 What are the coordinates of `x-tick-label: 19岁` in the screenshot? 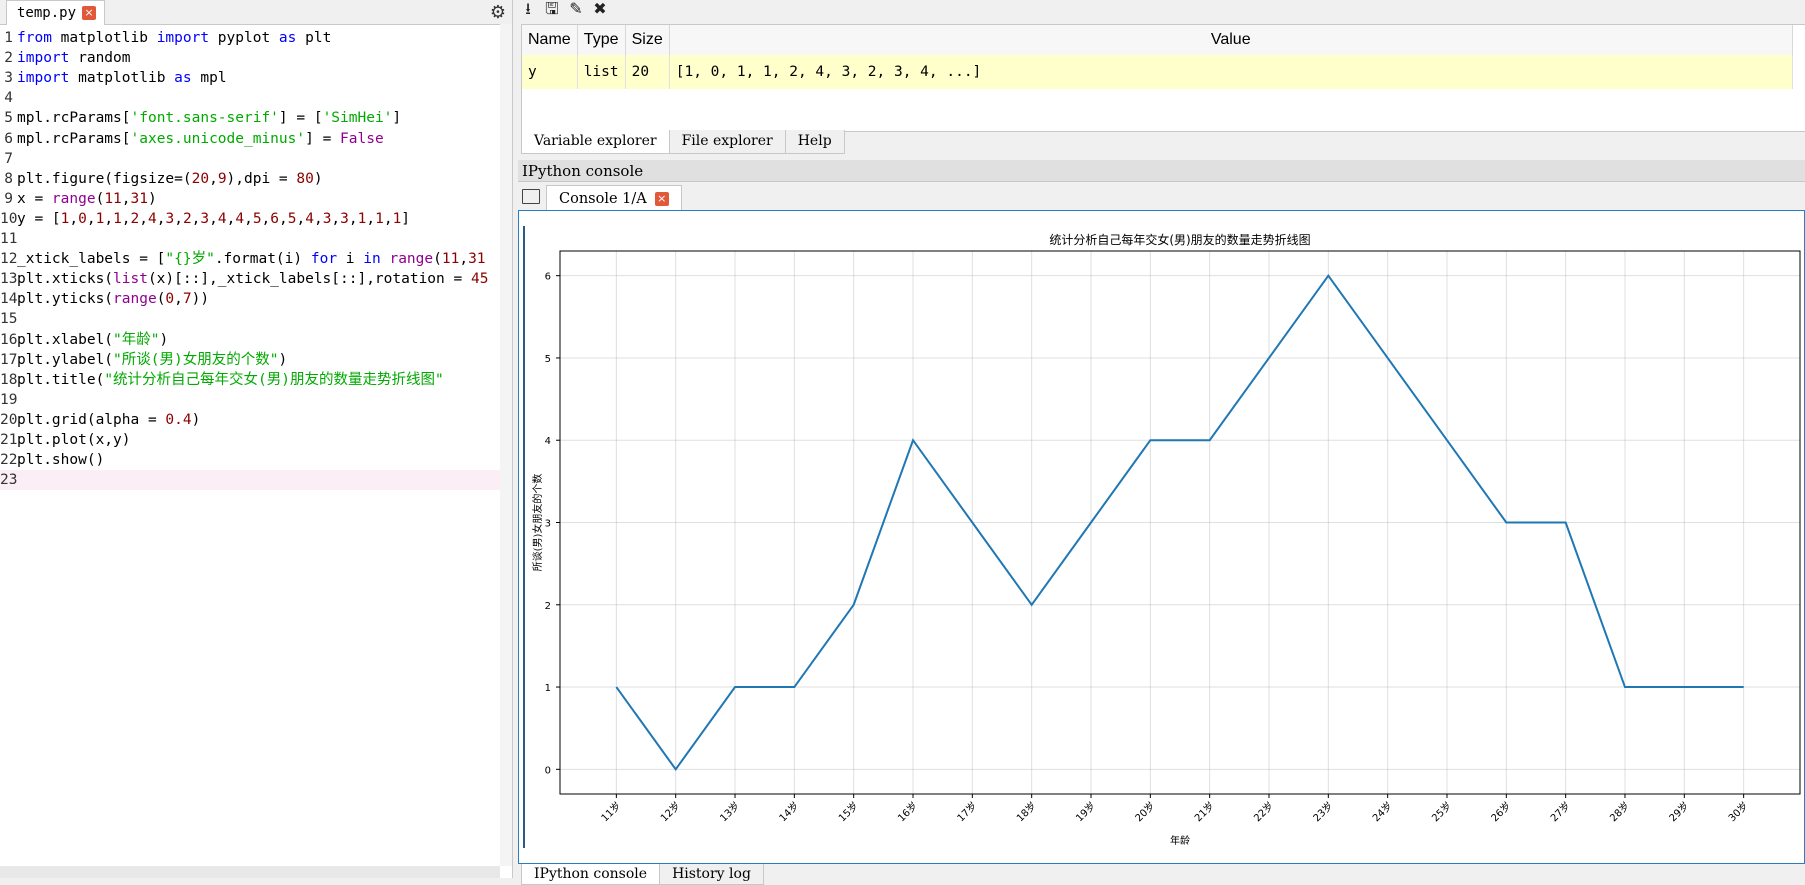 It's located at (1085, 811).